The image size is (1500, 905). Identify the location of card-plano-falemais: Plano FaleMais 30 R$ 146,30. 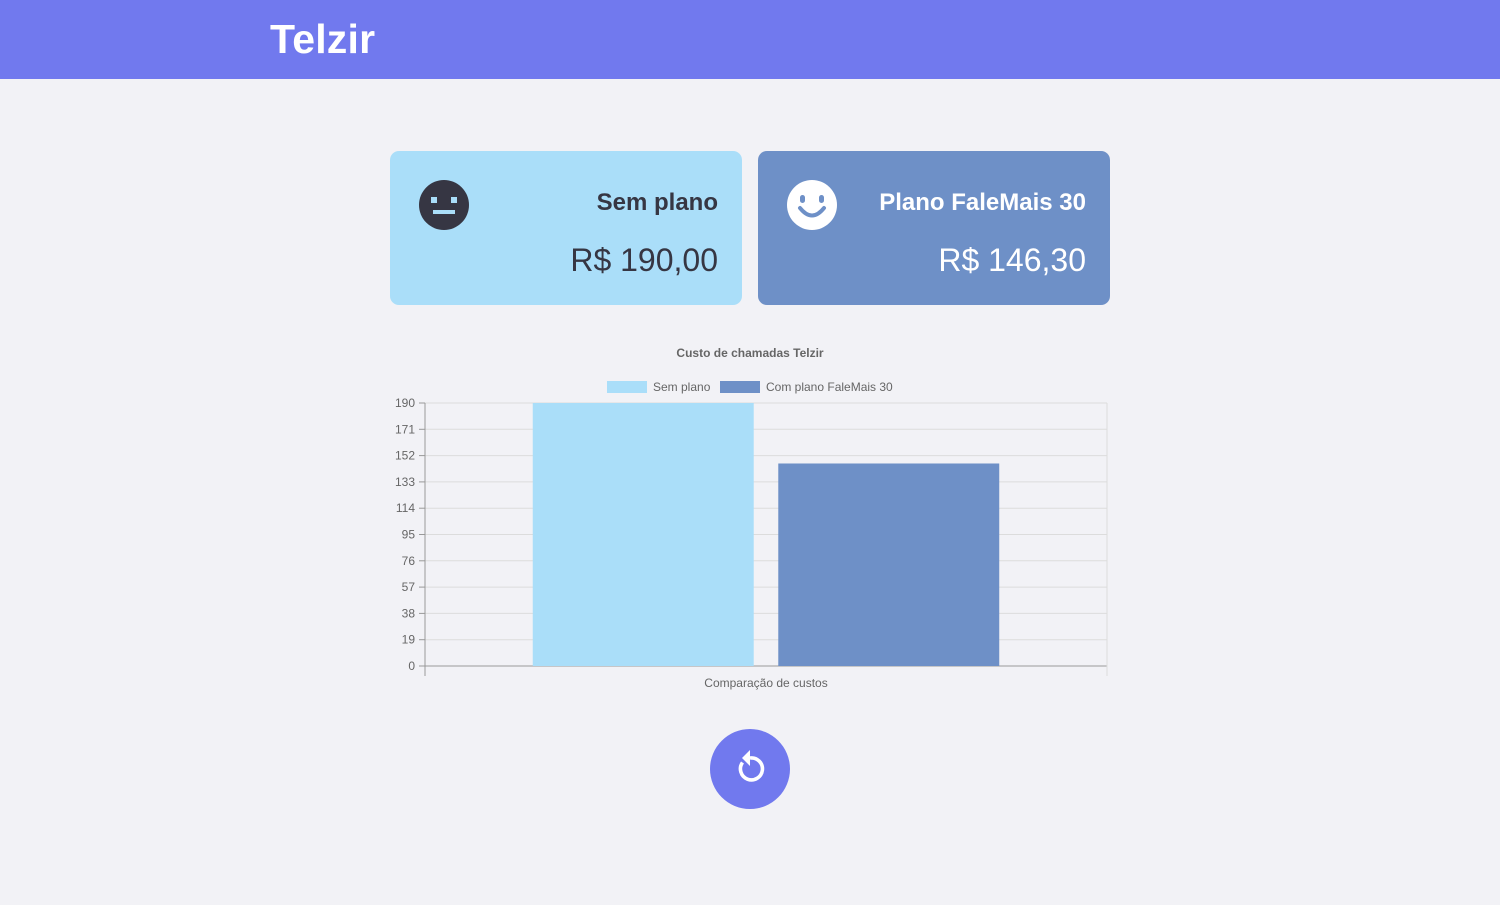
(934, 228).